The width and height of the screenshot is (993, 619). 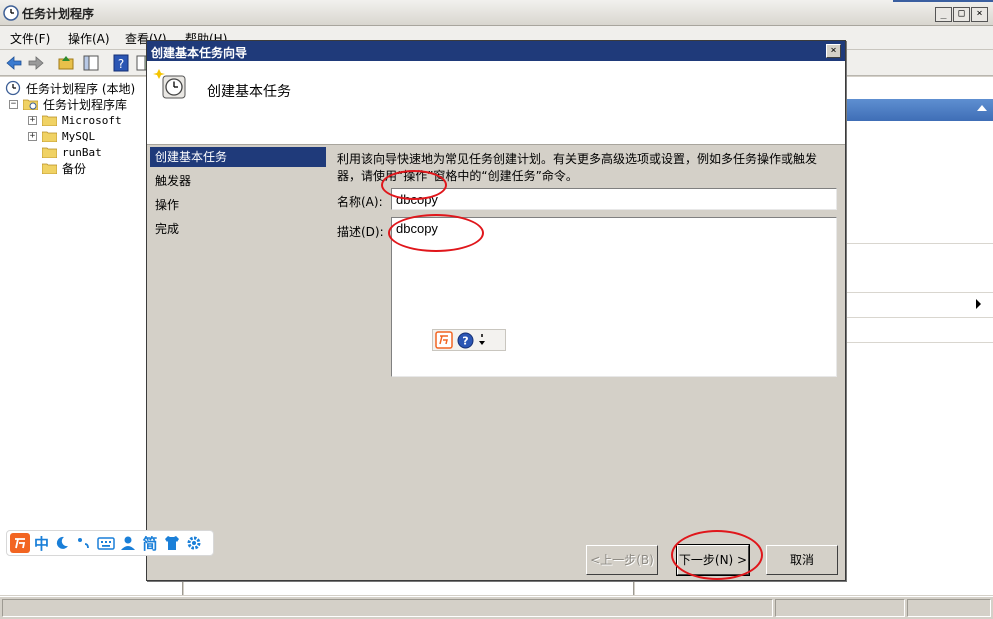 What do you see at coordinates (84, 543) in the screenshot?
I see `punctuation-icon` at bounding box center [84, 543].